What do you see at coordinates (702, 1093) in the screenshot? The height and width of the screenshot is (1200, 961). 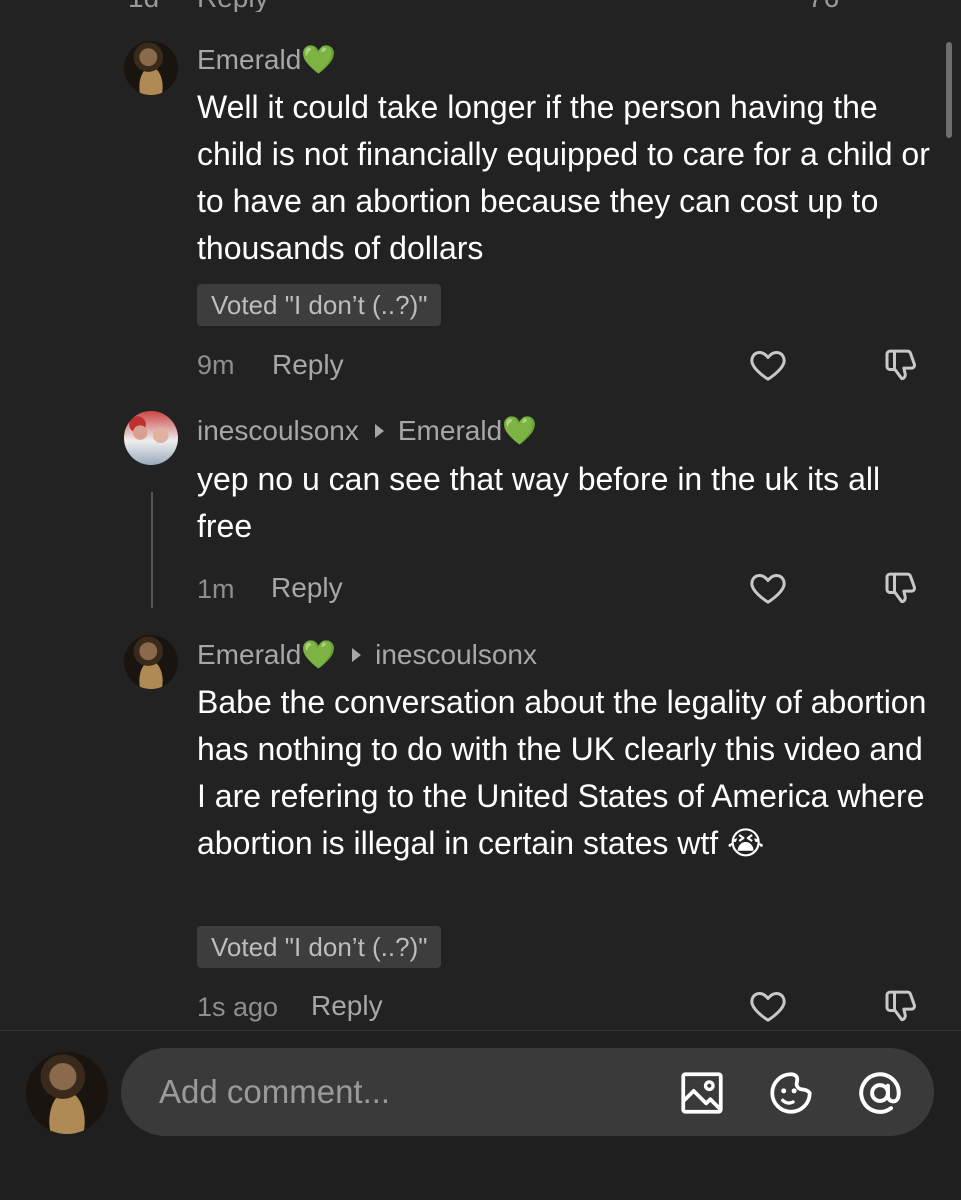 I see `image-icon` at bounding box center [702, 1093].